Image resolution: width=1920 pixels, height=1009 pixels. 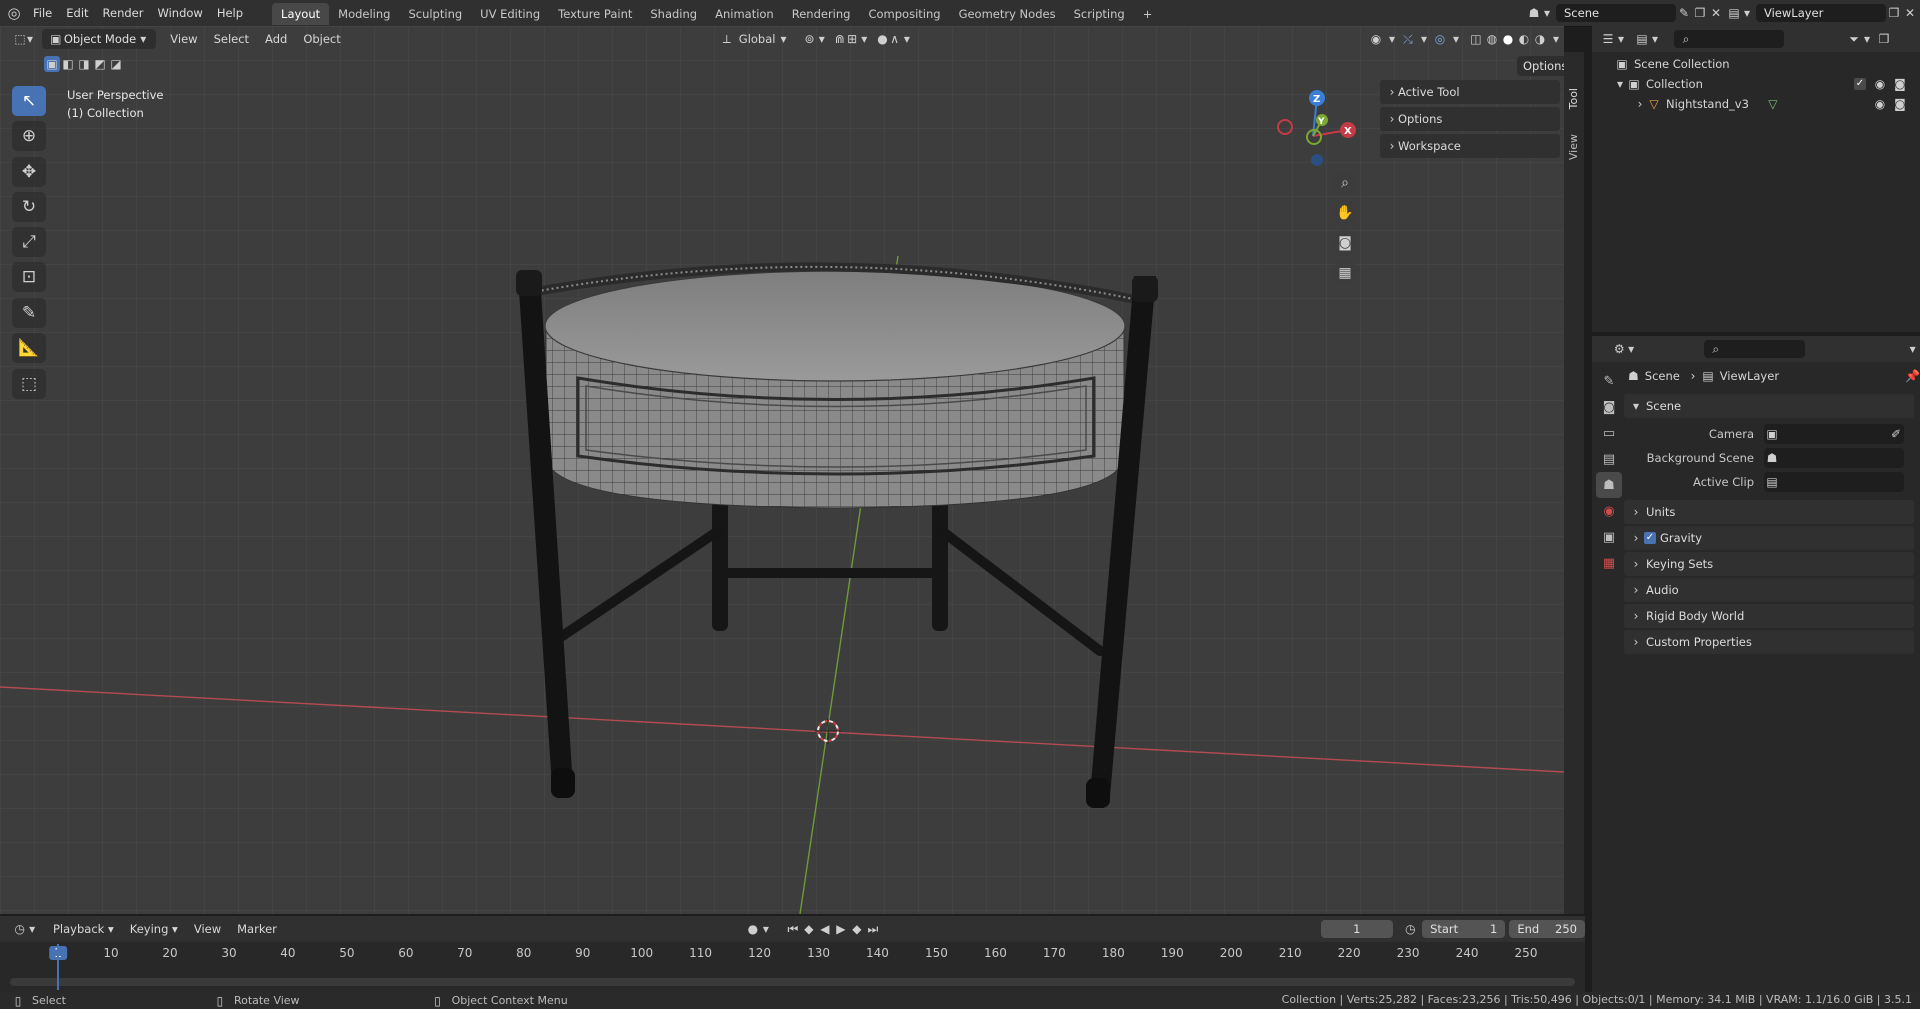 What do you see at coordinates (231, 39) in the screenshot?
I see `viewport-menu-select: Select` at bounding box center [231, 39].